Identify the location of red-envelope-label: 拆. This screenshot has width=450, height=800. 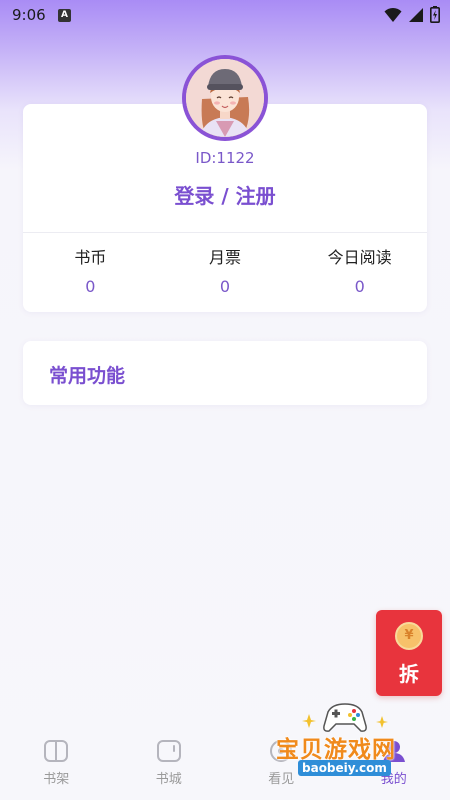
(409, 674).